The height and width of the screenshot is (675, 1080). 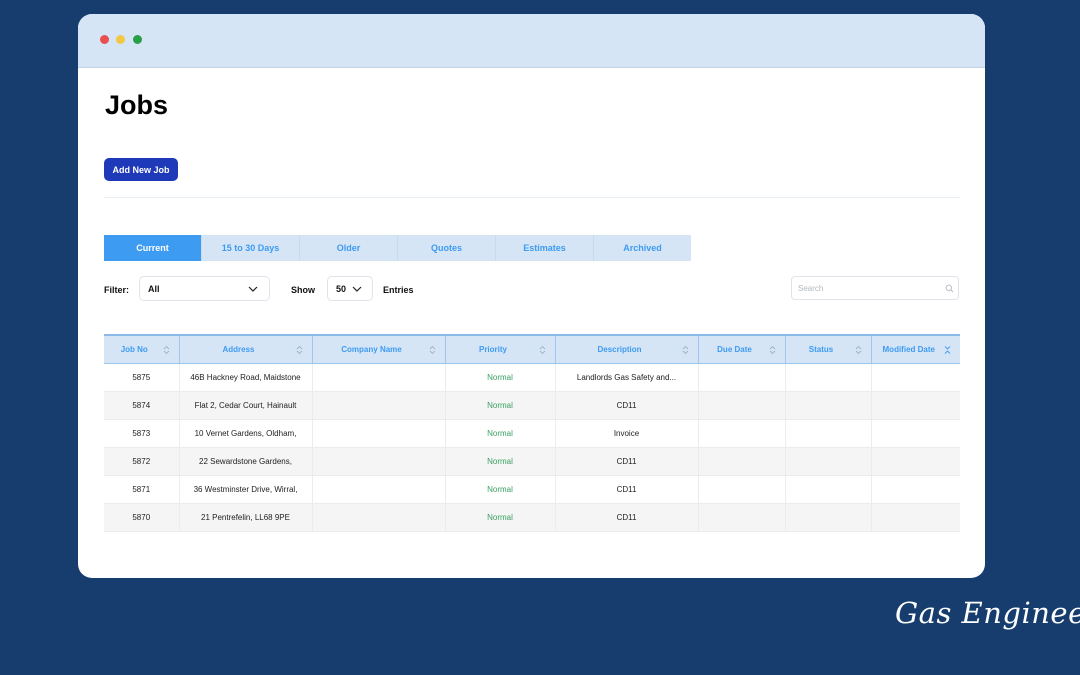 I want to click on column-header-address: Address, so click(x=245, y=349).